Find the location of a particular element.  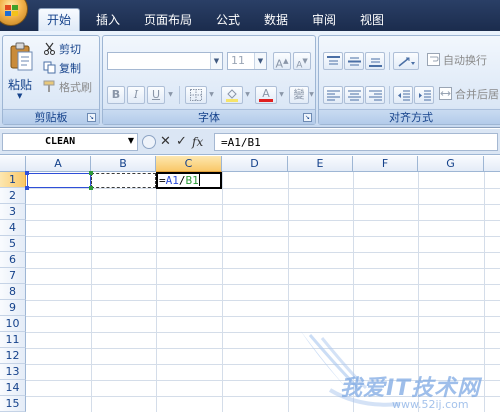

formula-input: =A1/B1 is located at coordinates (356, 142).